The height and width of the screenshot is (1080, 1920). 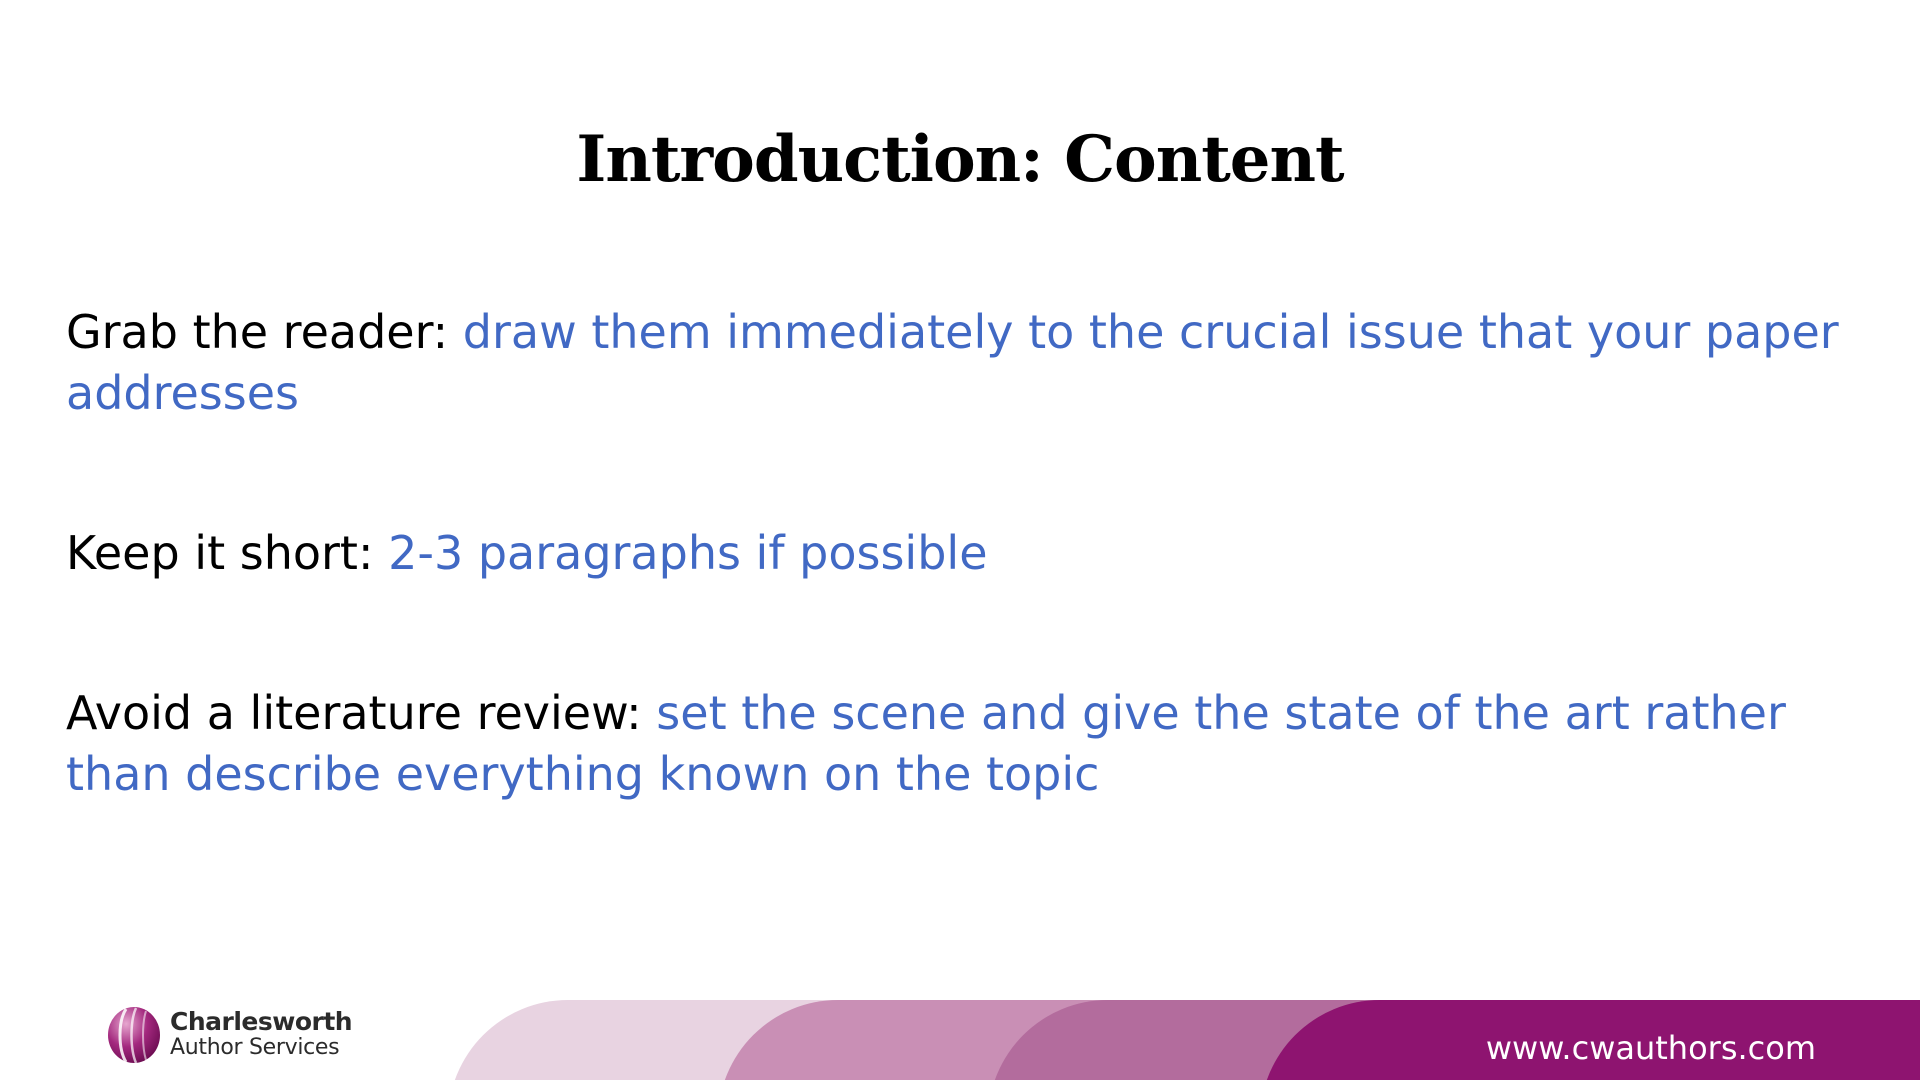 I want to click on bullet-detail: 2-3 paragraphs if possible, so click(x=688, y=553).